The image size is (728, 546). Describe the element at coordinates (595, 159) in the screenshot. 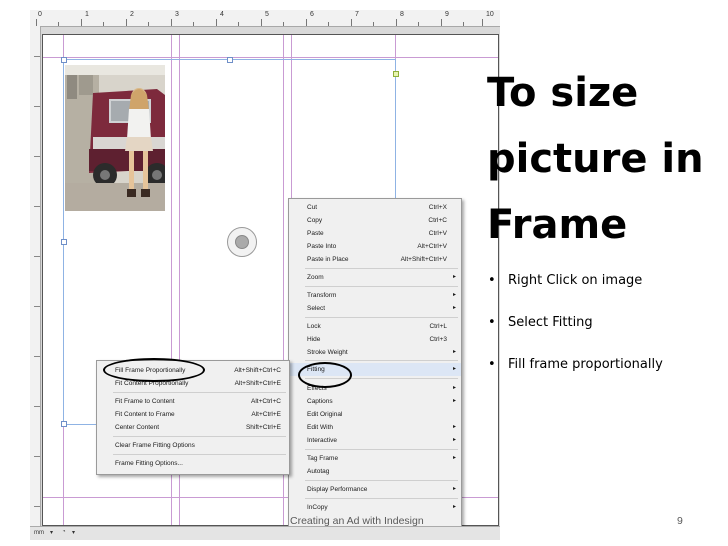

I see `slide-title-line: picture in` at that location.